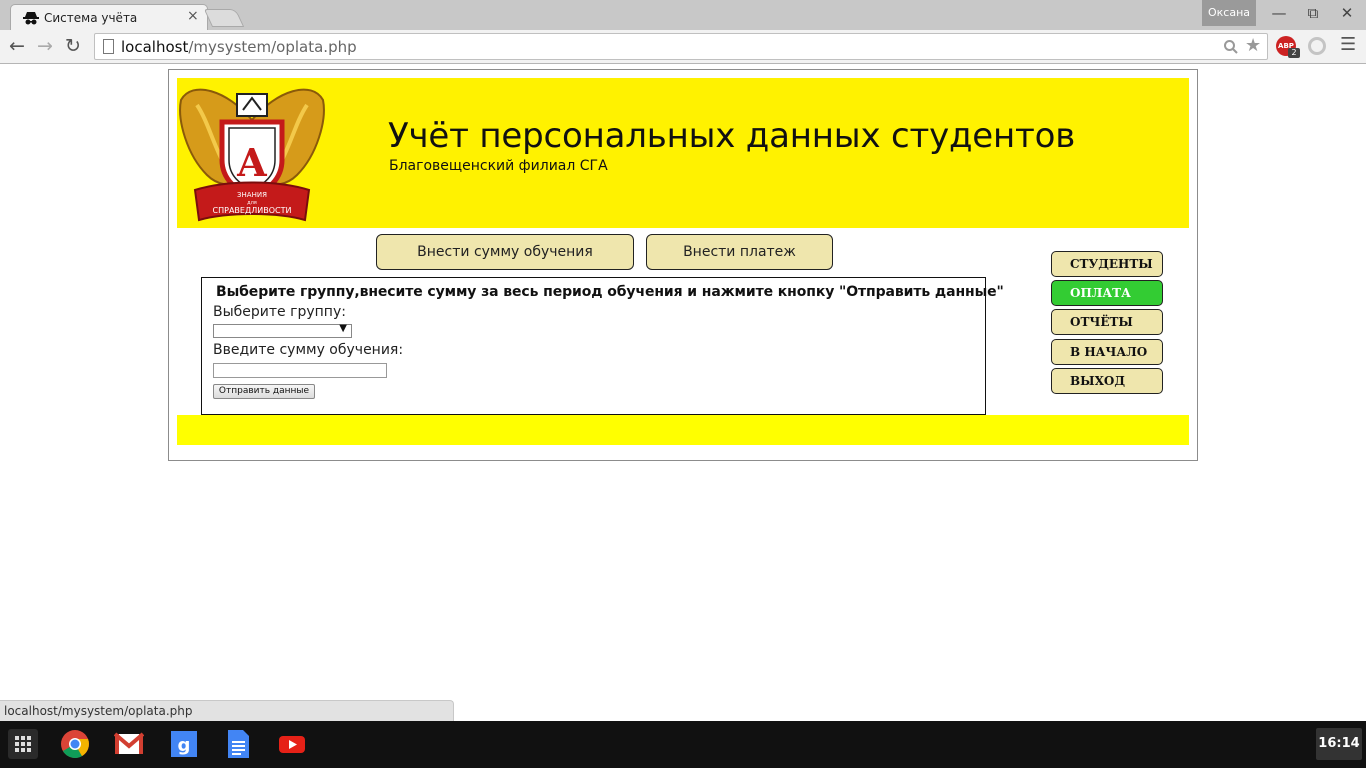 Image resolution: width=1366 pixels, height=768 pixels. What do you see at coordinates (193, 16) in the screenshot?
I see `tab-close-icon: ×` at bounding box center [193, 16].